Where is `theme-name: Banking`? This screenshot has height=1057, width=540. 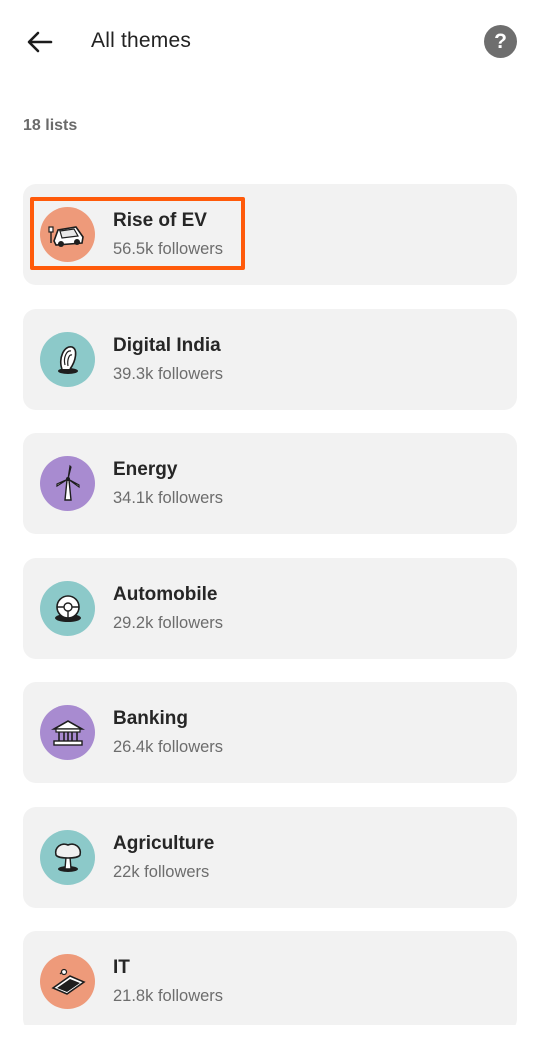 theme-name: Banking is located at coordinates (150, 718).